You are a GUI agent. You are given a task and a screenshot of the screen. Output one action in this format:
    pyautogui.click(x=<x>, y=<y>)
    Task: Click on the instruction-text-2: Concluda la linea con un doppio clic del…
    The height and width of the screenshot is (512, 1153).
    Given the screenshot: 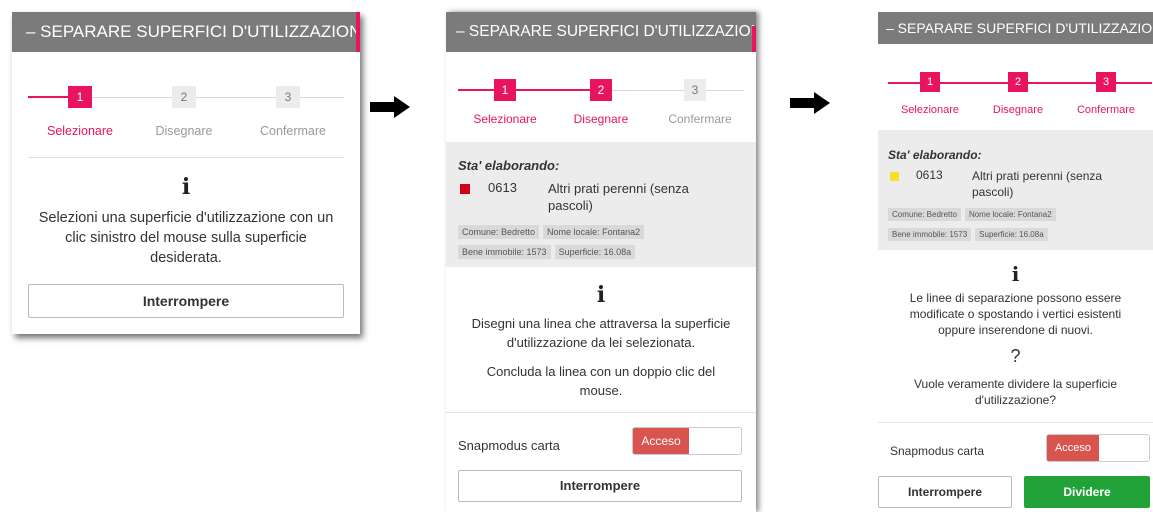 What is the action you would take?
    pyautogui.click(x=601, y=381)
    